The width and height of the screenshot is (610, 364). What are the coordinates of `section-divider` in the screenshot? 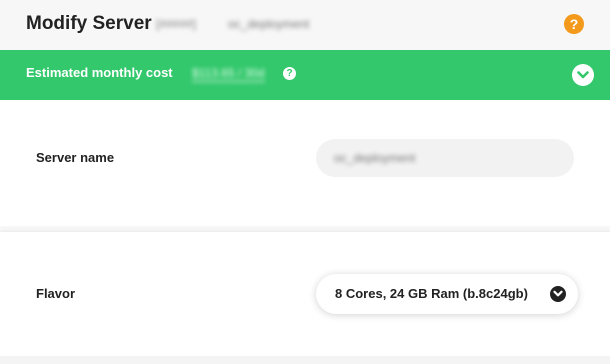 It's located at (305, 360).